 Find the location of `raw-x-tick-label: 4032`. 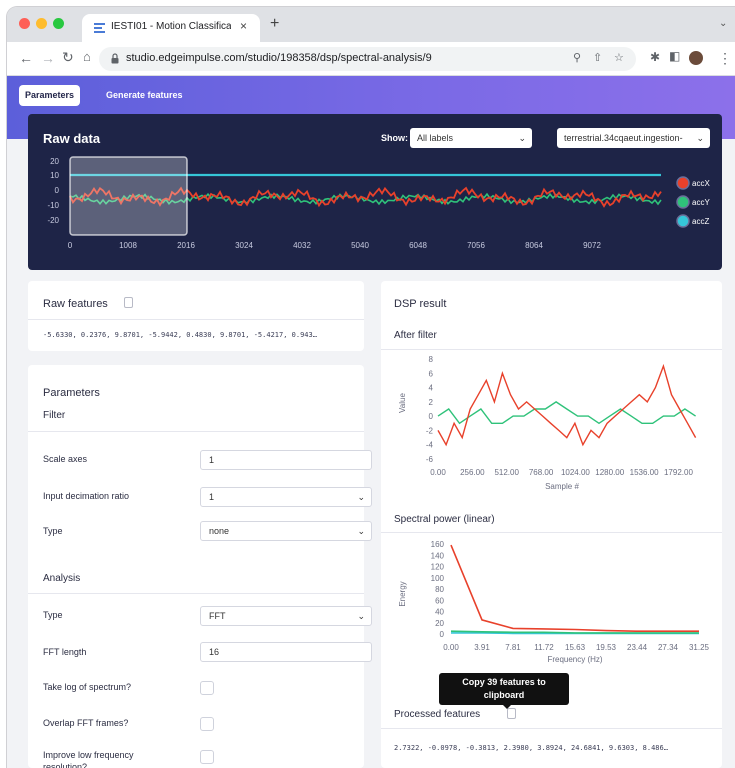

raw-x-tick-label: 4032 is located at coordinates (302, 245).